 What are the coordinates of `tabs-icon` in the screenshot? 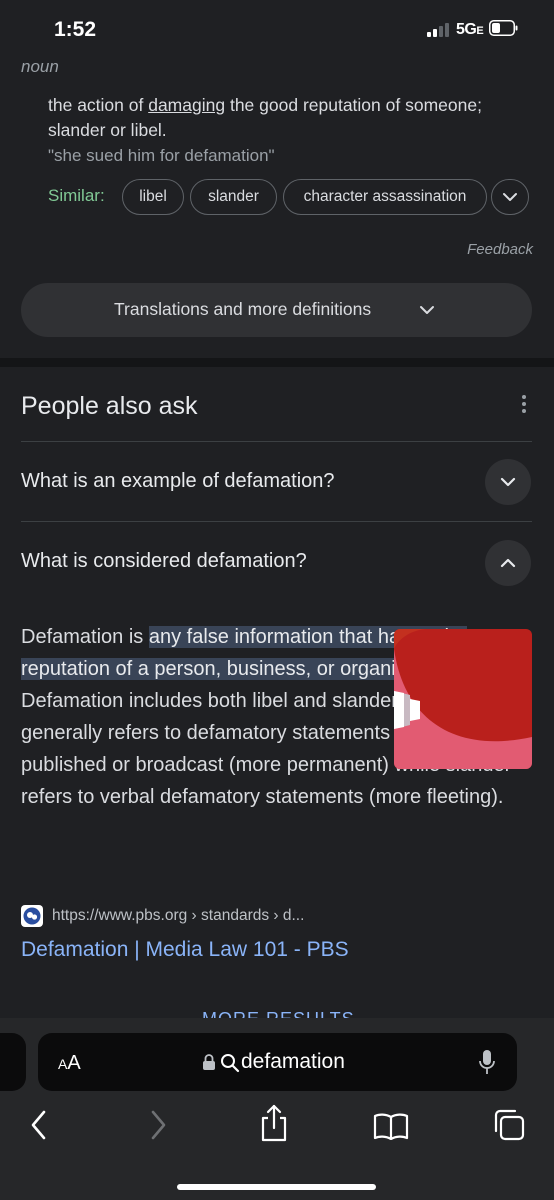 It's located at (509, 1125).